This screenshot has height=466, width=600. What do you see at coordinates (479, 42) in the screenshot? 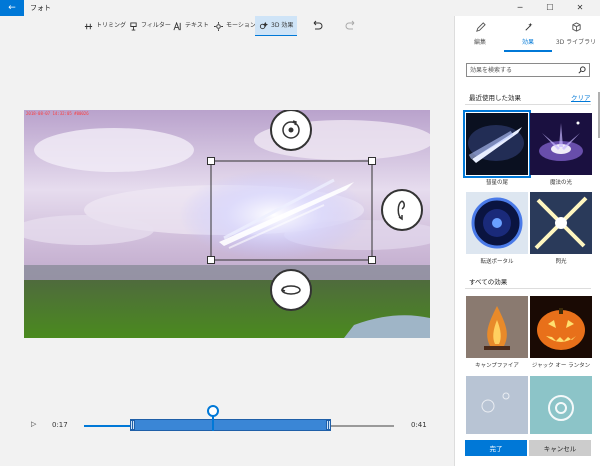
I see `tab-edit-label: 編集` at bounding box center [479, 42].